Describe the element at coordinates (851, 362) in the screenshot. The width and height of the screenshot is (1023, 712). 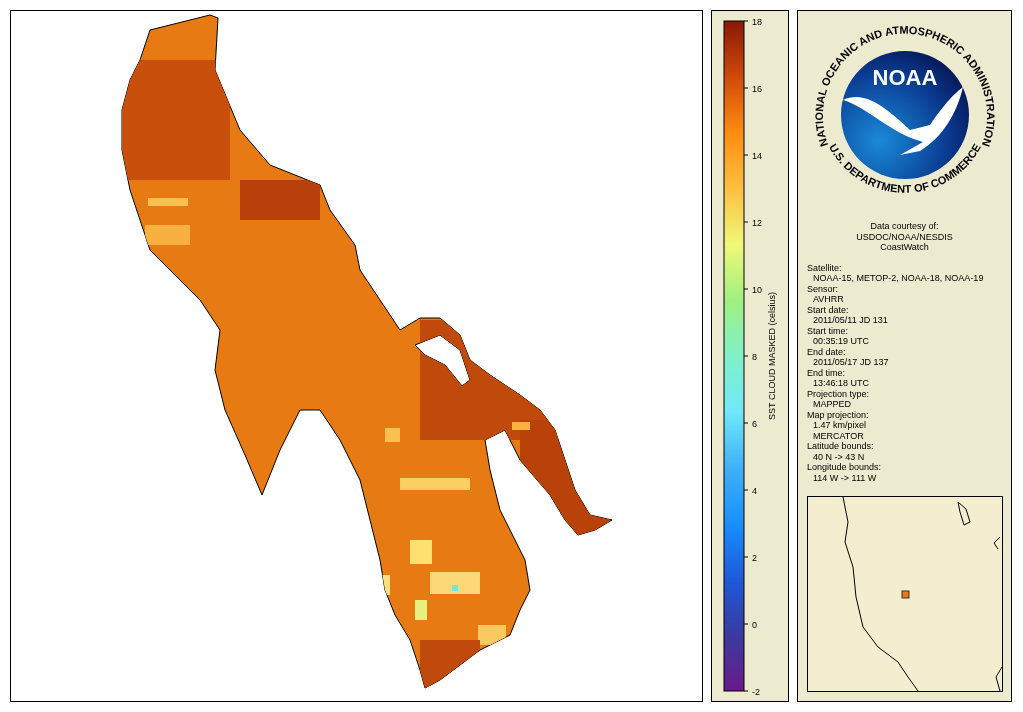
I see `field-value: 2011/05/17 JD 137` at that location.